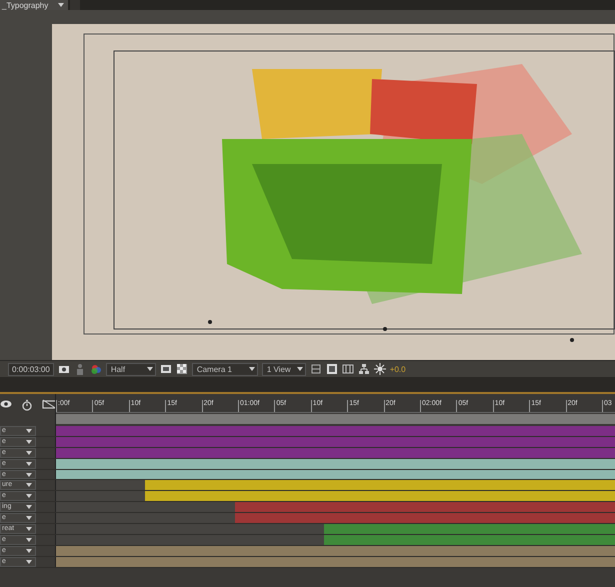 The image size is (615, 587). I want to click on region-icon, so click(166, 369).